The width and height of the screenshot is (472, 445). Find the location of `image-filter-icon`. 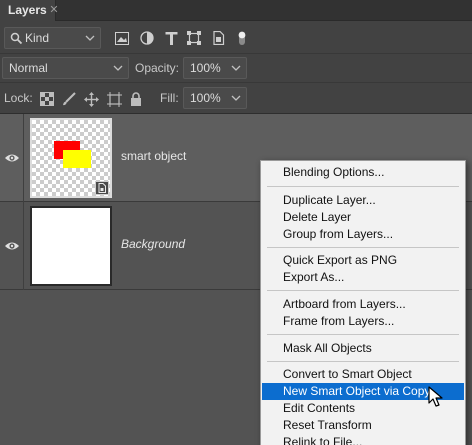

image-filter-icon is located at coordinates (122, 38).